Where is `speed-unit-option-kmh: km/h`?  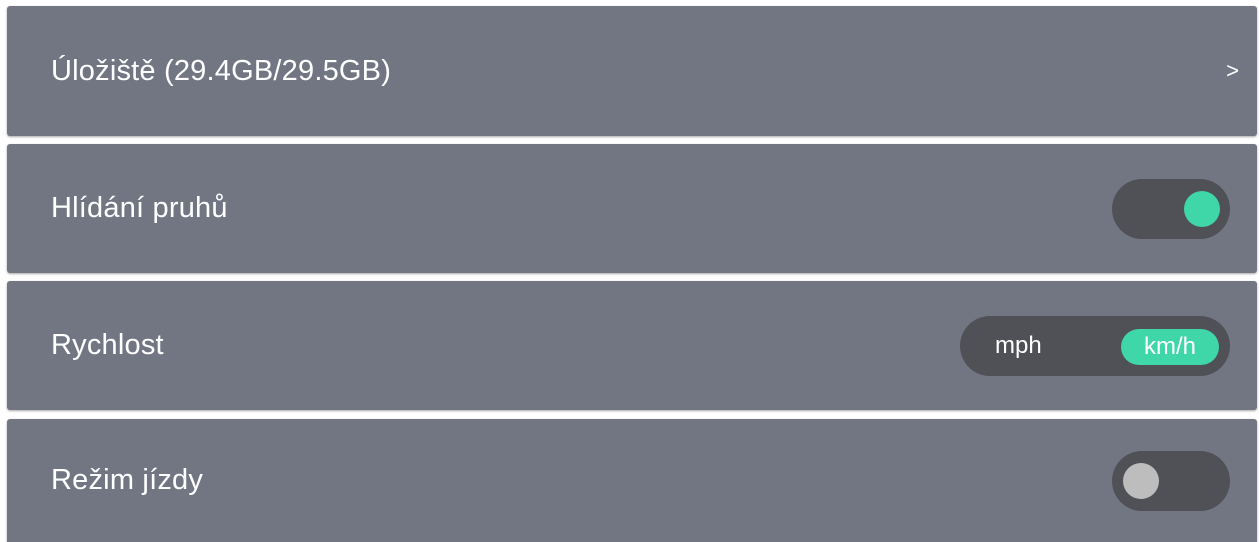 speed-unit-option-kmh: km/h is located at coordinates (1170, 346).